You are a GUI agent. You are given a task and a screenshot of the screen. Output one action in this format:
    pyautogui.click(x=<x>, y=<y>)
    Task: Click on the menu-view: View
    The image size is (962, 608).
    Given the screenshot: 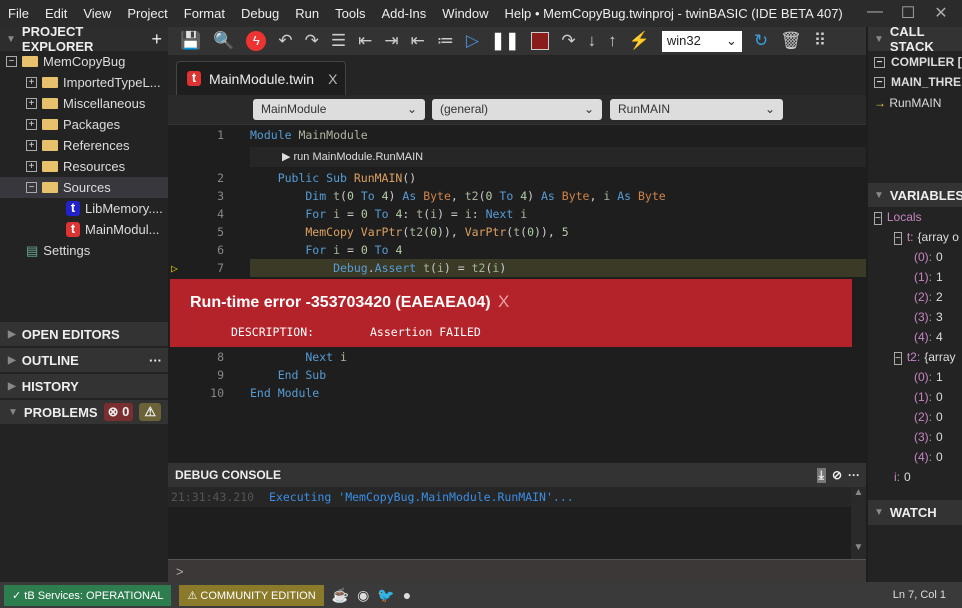 What is the action you would take?
    pyautogui.click(x=97, y=13)
    